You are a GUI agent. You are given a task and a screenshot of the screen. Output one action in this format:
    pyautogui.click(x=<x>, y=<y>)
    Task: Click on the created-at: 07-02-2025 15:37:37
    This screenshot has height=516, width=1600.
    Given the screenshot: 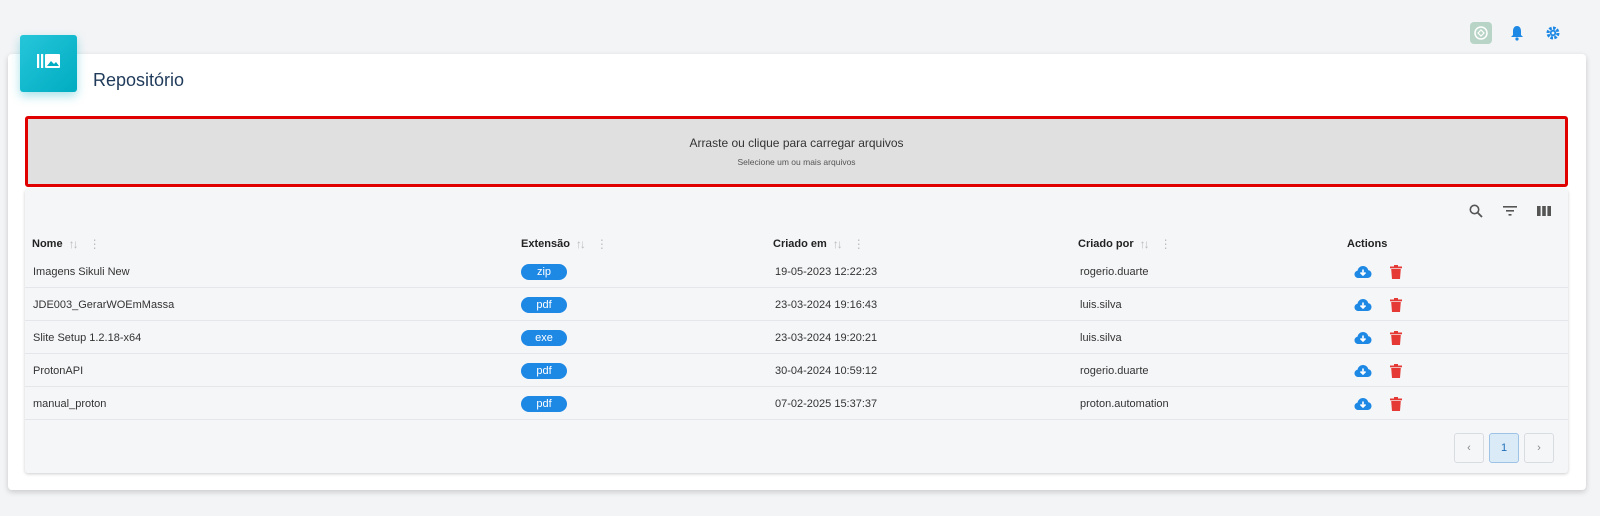 What is the action you would take?
    pyautogui.click(x=826, y=403)
    